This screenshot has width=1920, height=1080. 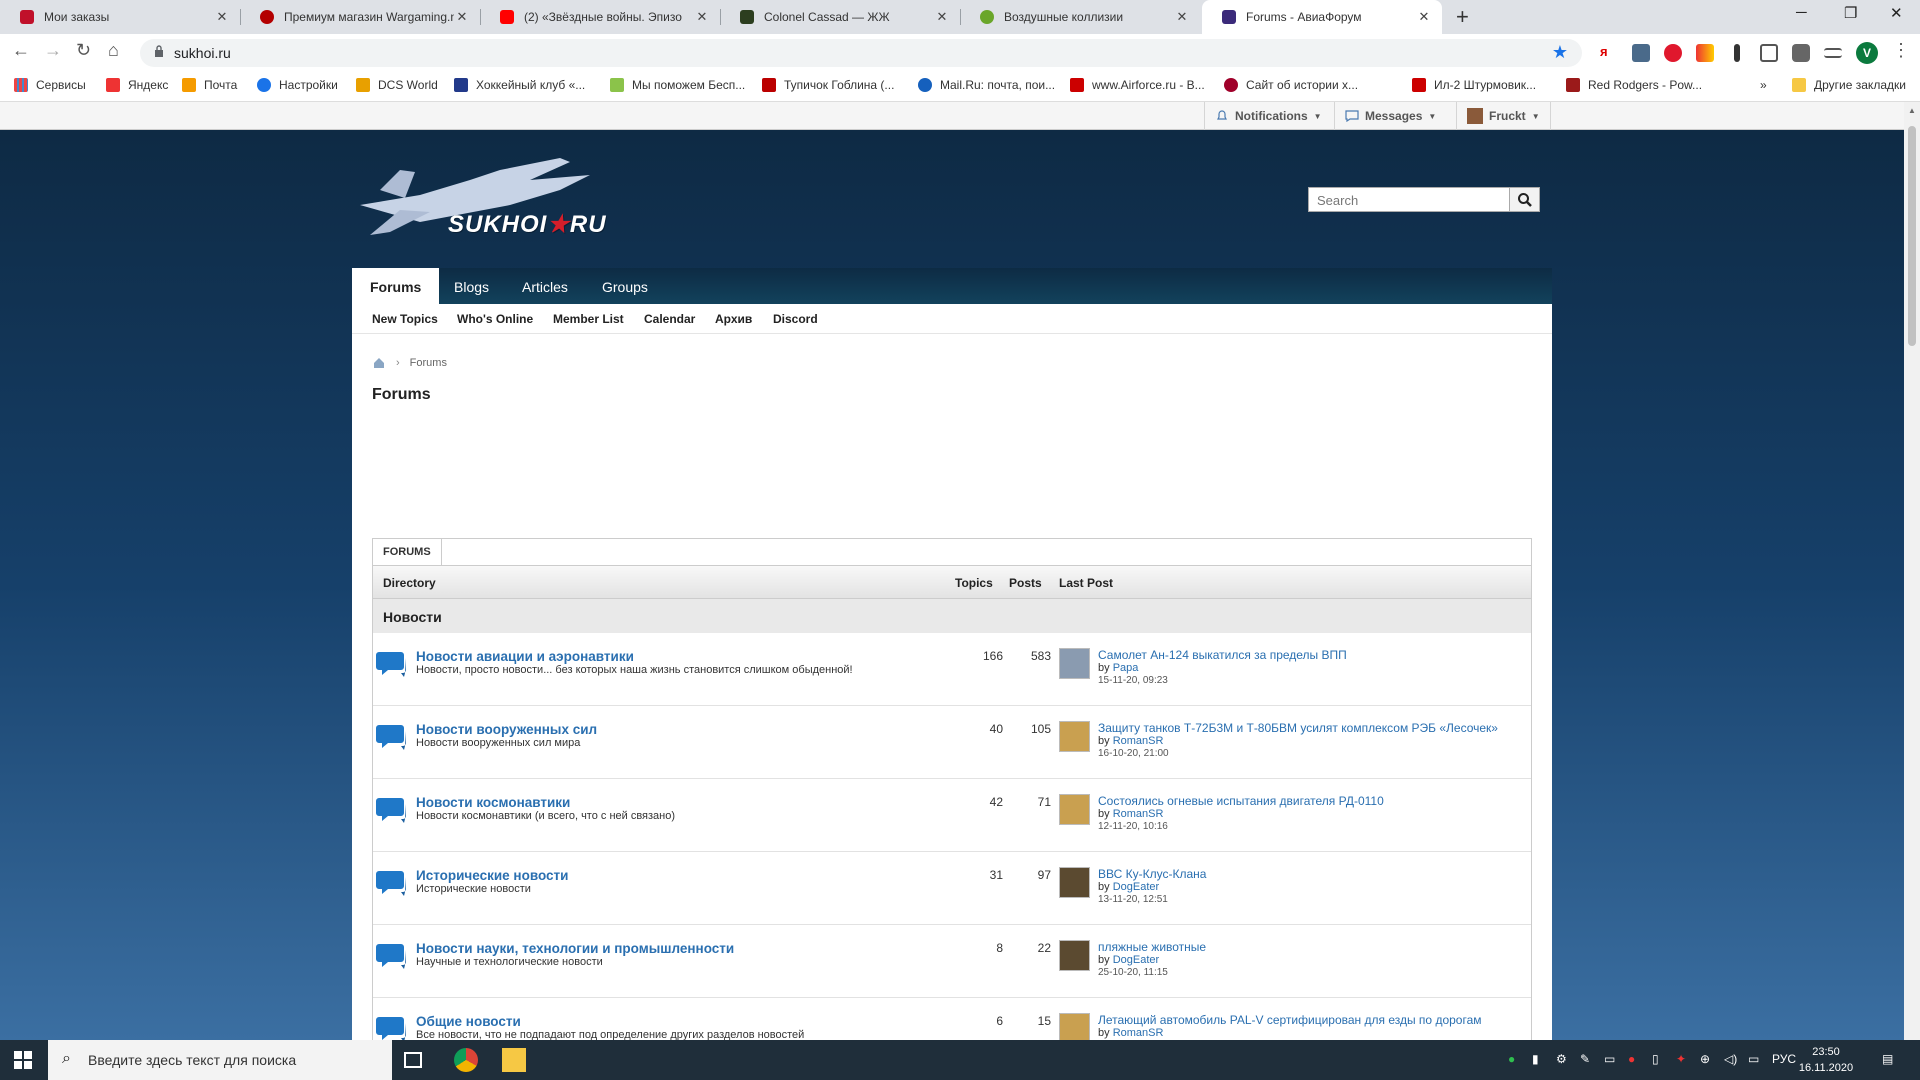 I want to click on pin-ext-icon, so click(x=1737, y=53).